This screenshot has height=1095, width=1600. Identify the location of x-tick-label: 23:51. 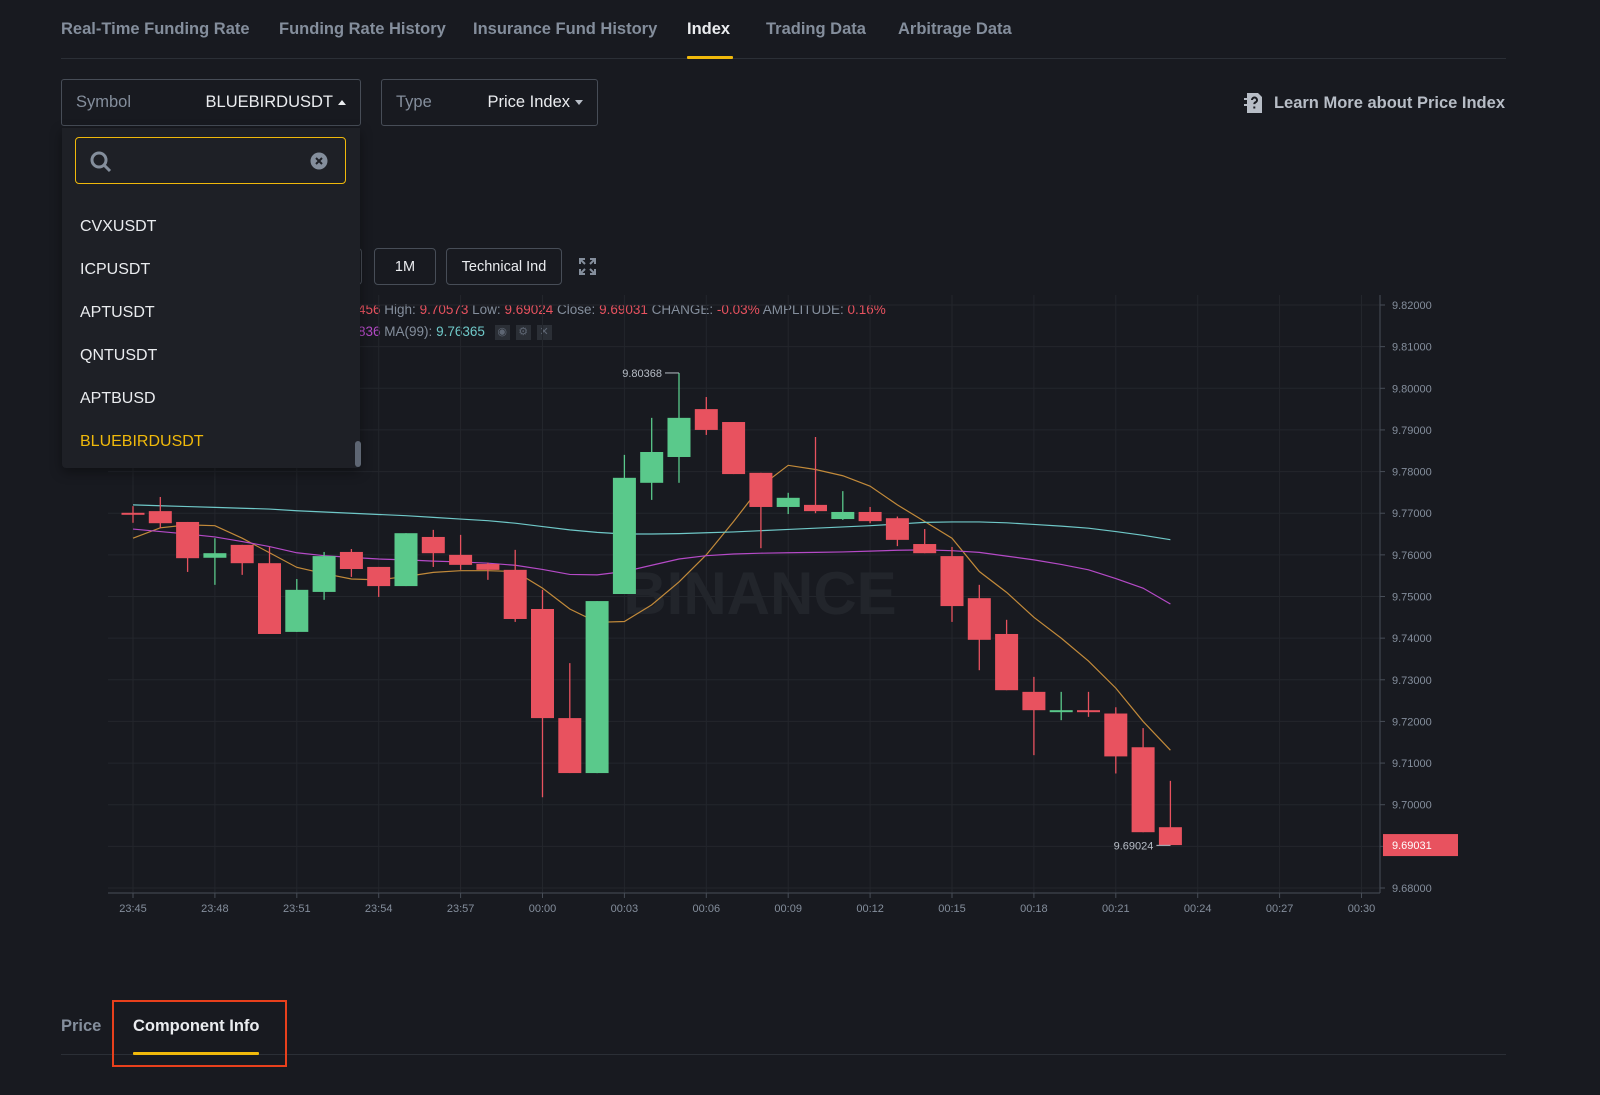
(297, 909).